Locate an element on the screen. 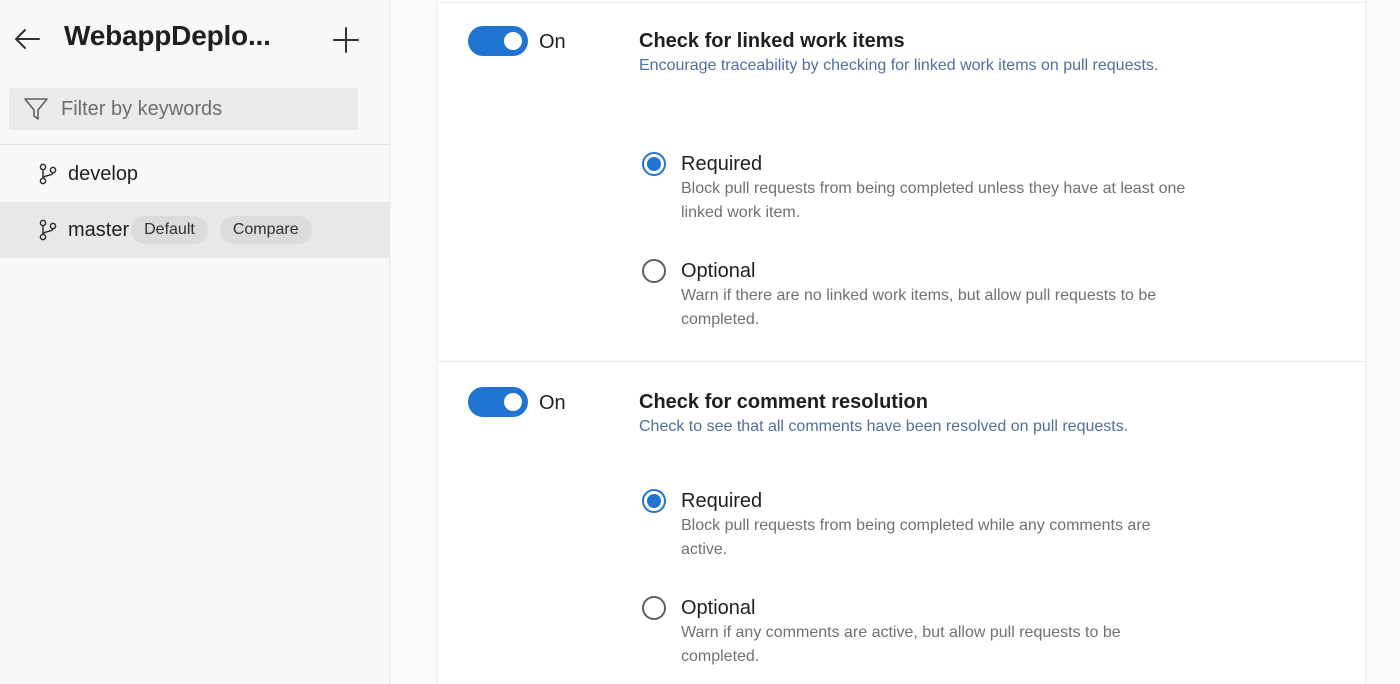 The width and height of the screenshot is (1400, 684). comment-resolution-toggle is located at coordinates (498, 402).